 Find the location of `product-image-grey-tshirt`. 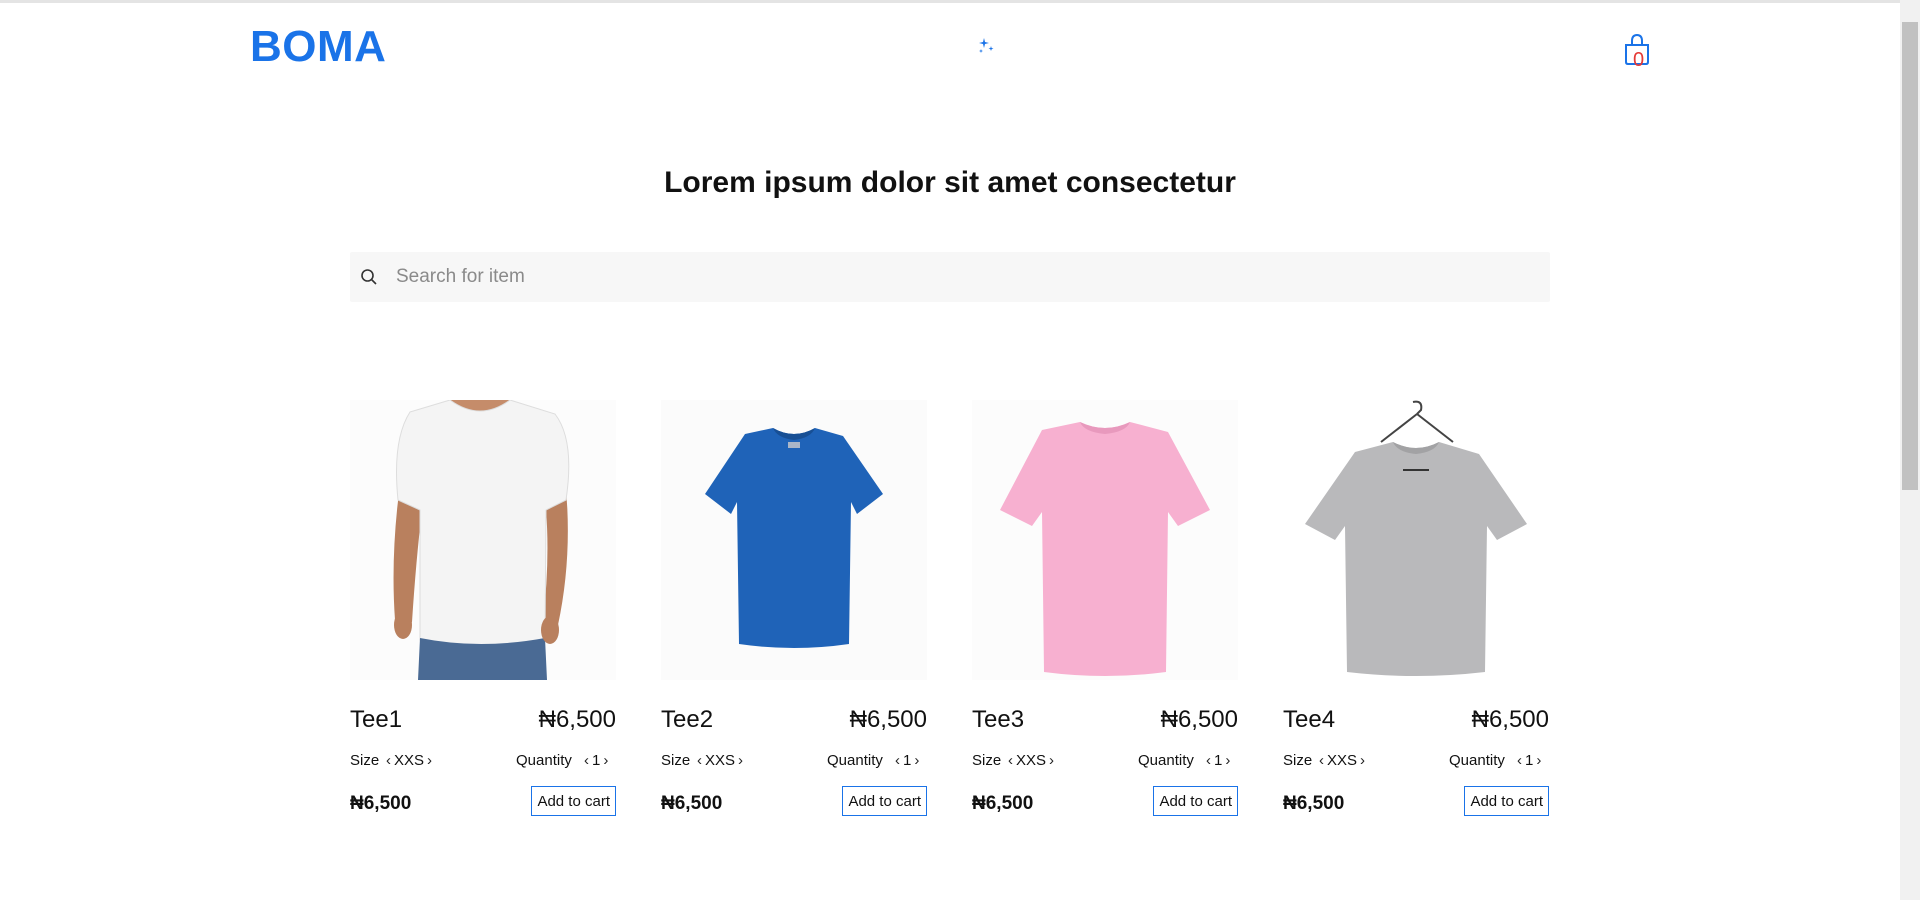

product-image-grey-tshirt is located at coordinates (1416, 540).